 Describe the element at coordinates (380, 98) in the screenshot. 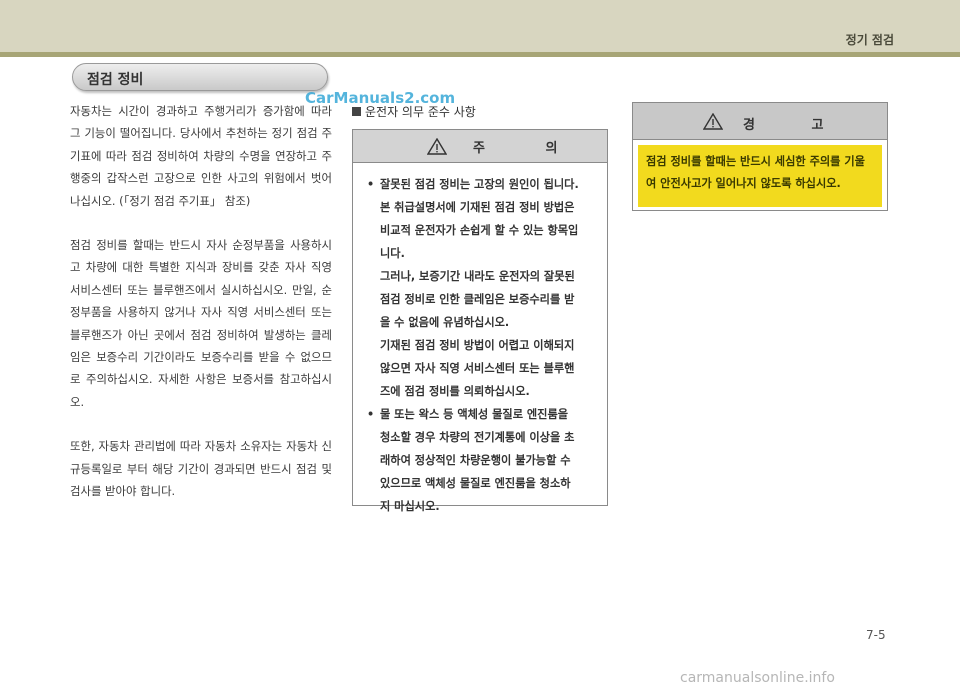

I see `watermark-top: CarManuals2.com` at that location.